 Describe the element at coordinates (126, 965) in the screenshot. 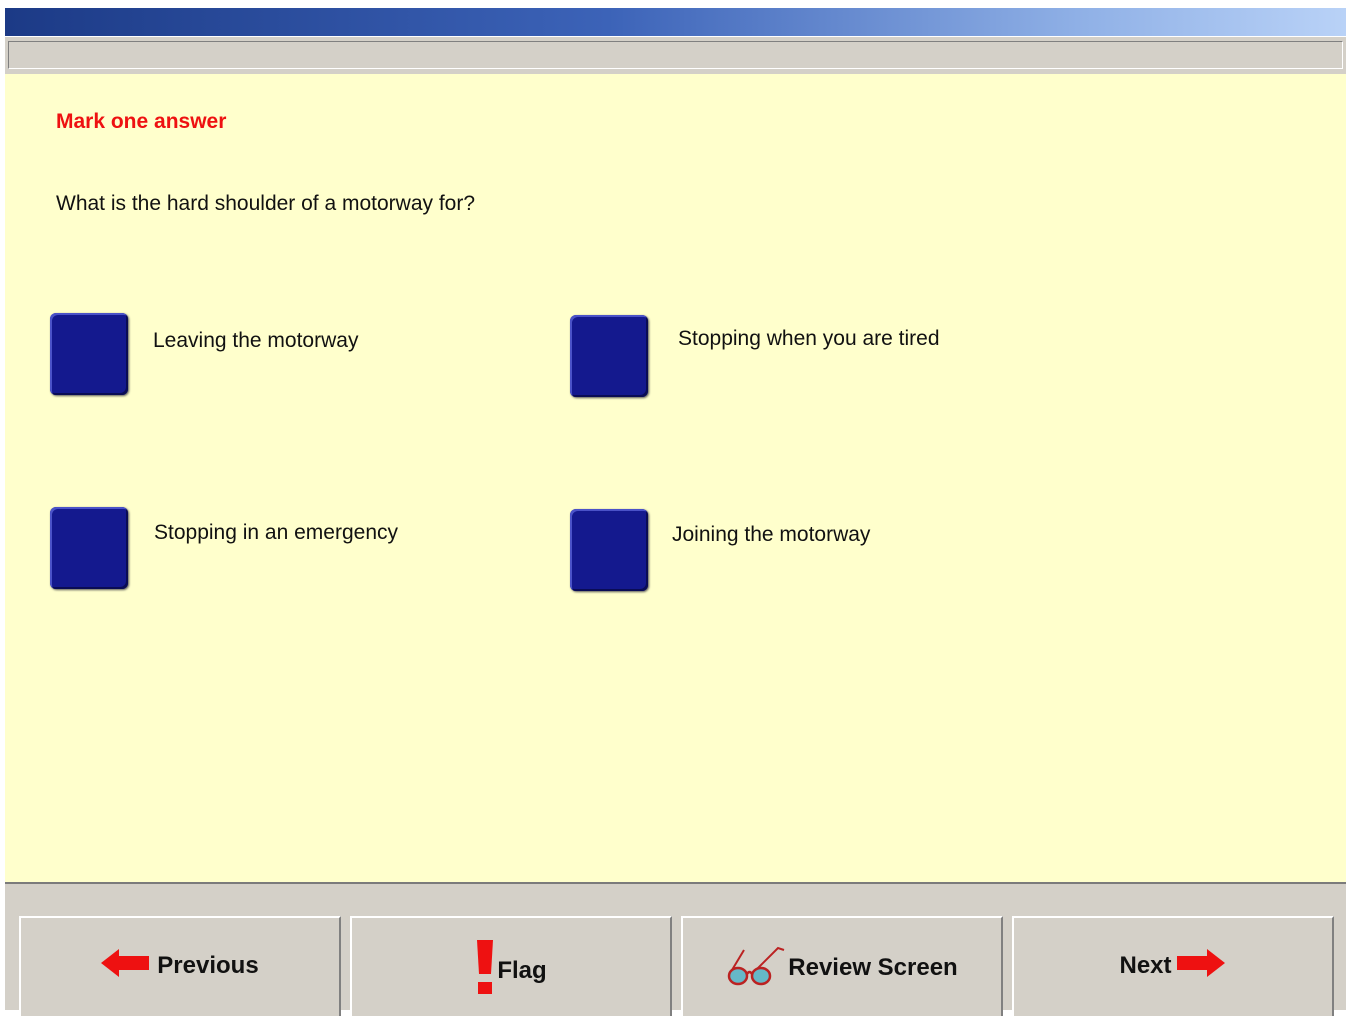

I see `arrow-left-icon` at that location.